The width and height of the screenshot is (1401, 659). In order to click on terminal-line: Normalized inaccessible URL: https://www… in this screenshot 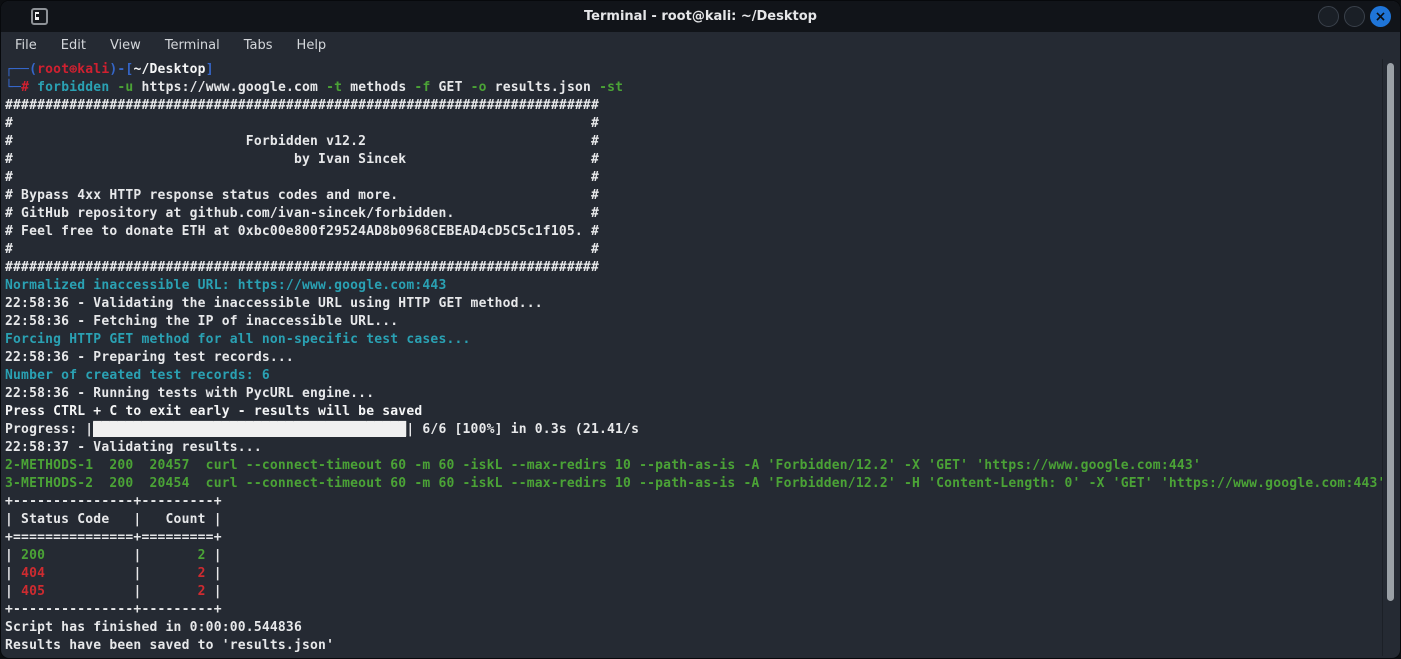, I will do `click(226, 285)`.